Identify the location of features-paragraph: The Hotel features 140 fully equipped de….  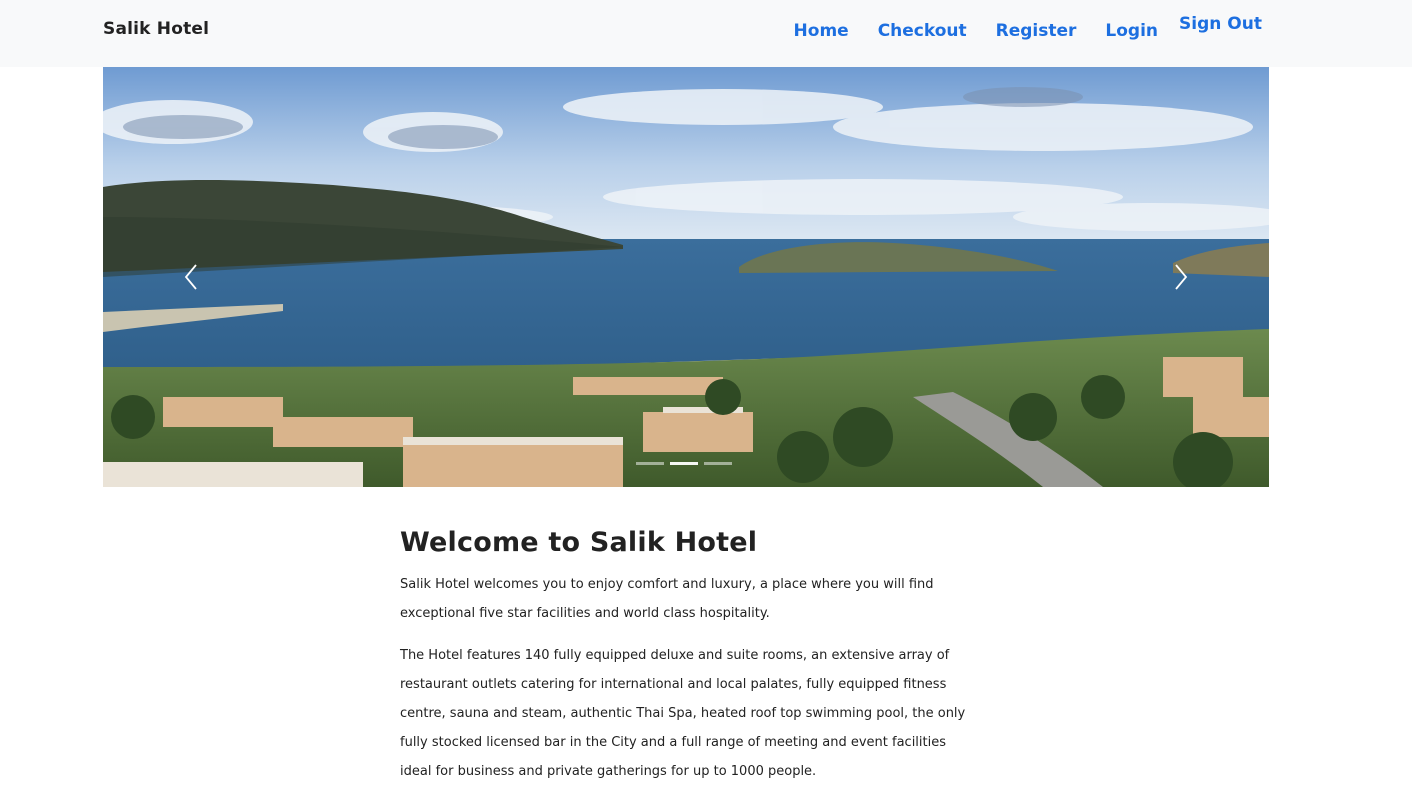
(683, 713).